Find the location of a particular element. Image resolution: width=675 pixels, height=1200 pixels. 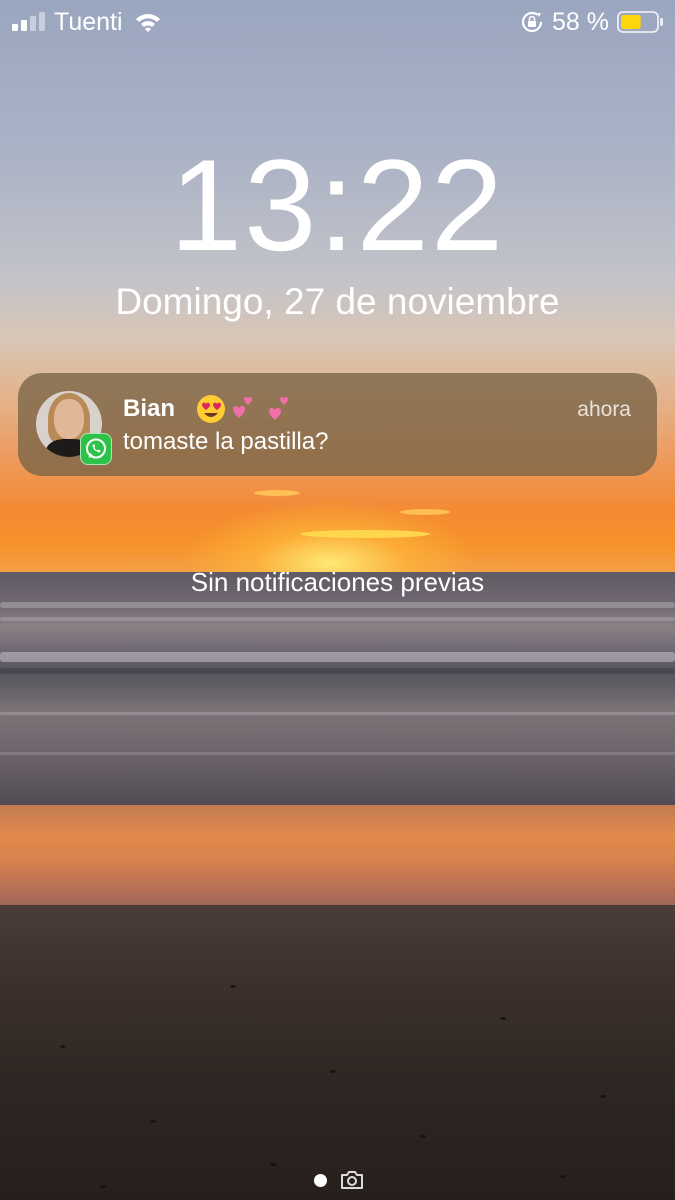

wallpaper-wet-sand is located at coordinates (337, 860).